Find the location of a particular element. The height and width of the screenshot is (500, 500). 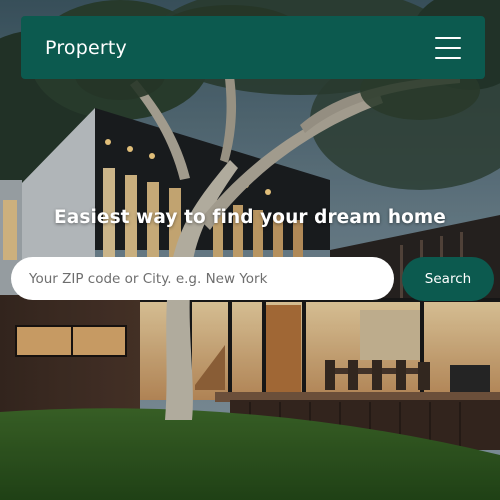

brand-logo-text: Property is located at coordinates (86, 48).